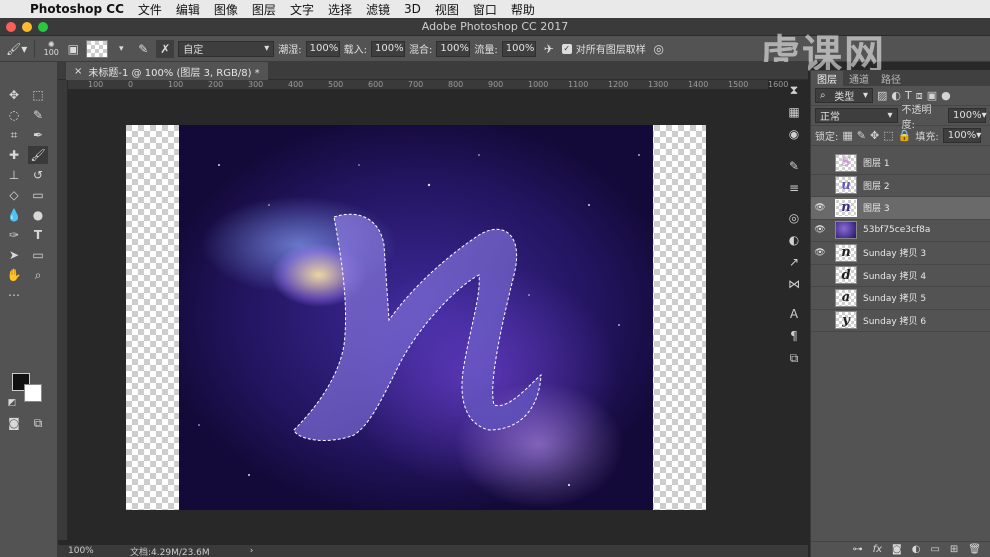  I want to click on opacity-input: 100% ▾, so click(967, 115).